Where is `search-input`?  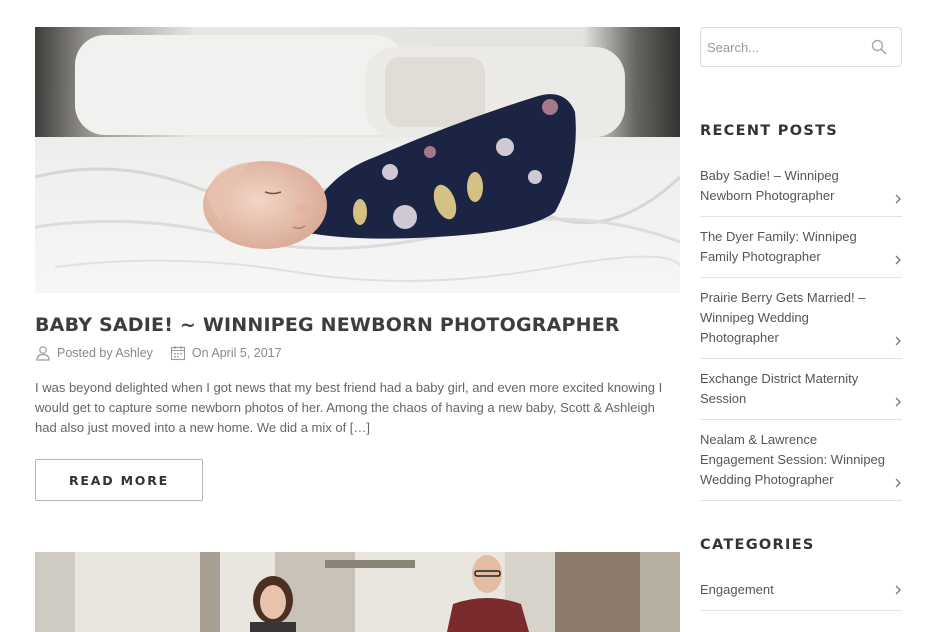 search-input is located at coordinates (782, 47).